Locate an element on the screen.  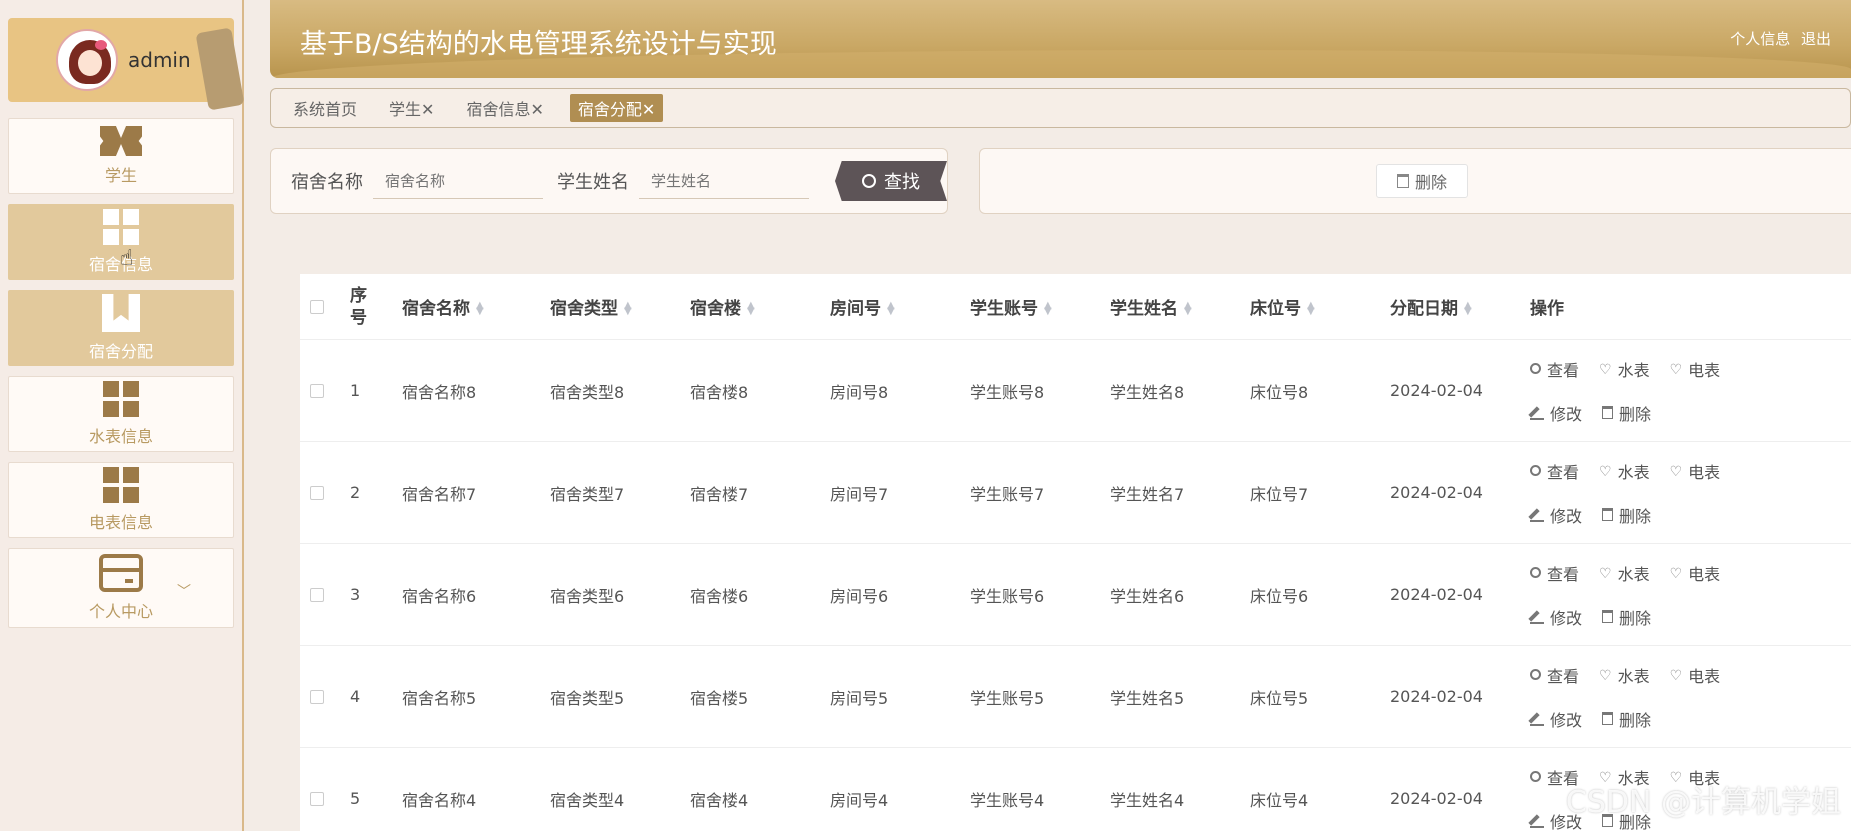
cell-name: 宿舍名称4 is located at coordinates (439, 800).